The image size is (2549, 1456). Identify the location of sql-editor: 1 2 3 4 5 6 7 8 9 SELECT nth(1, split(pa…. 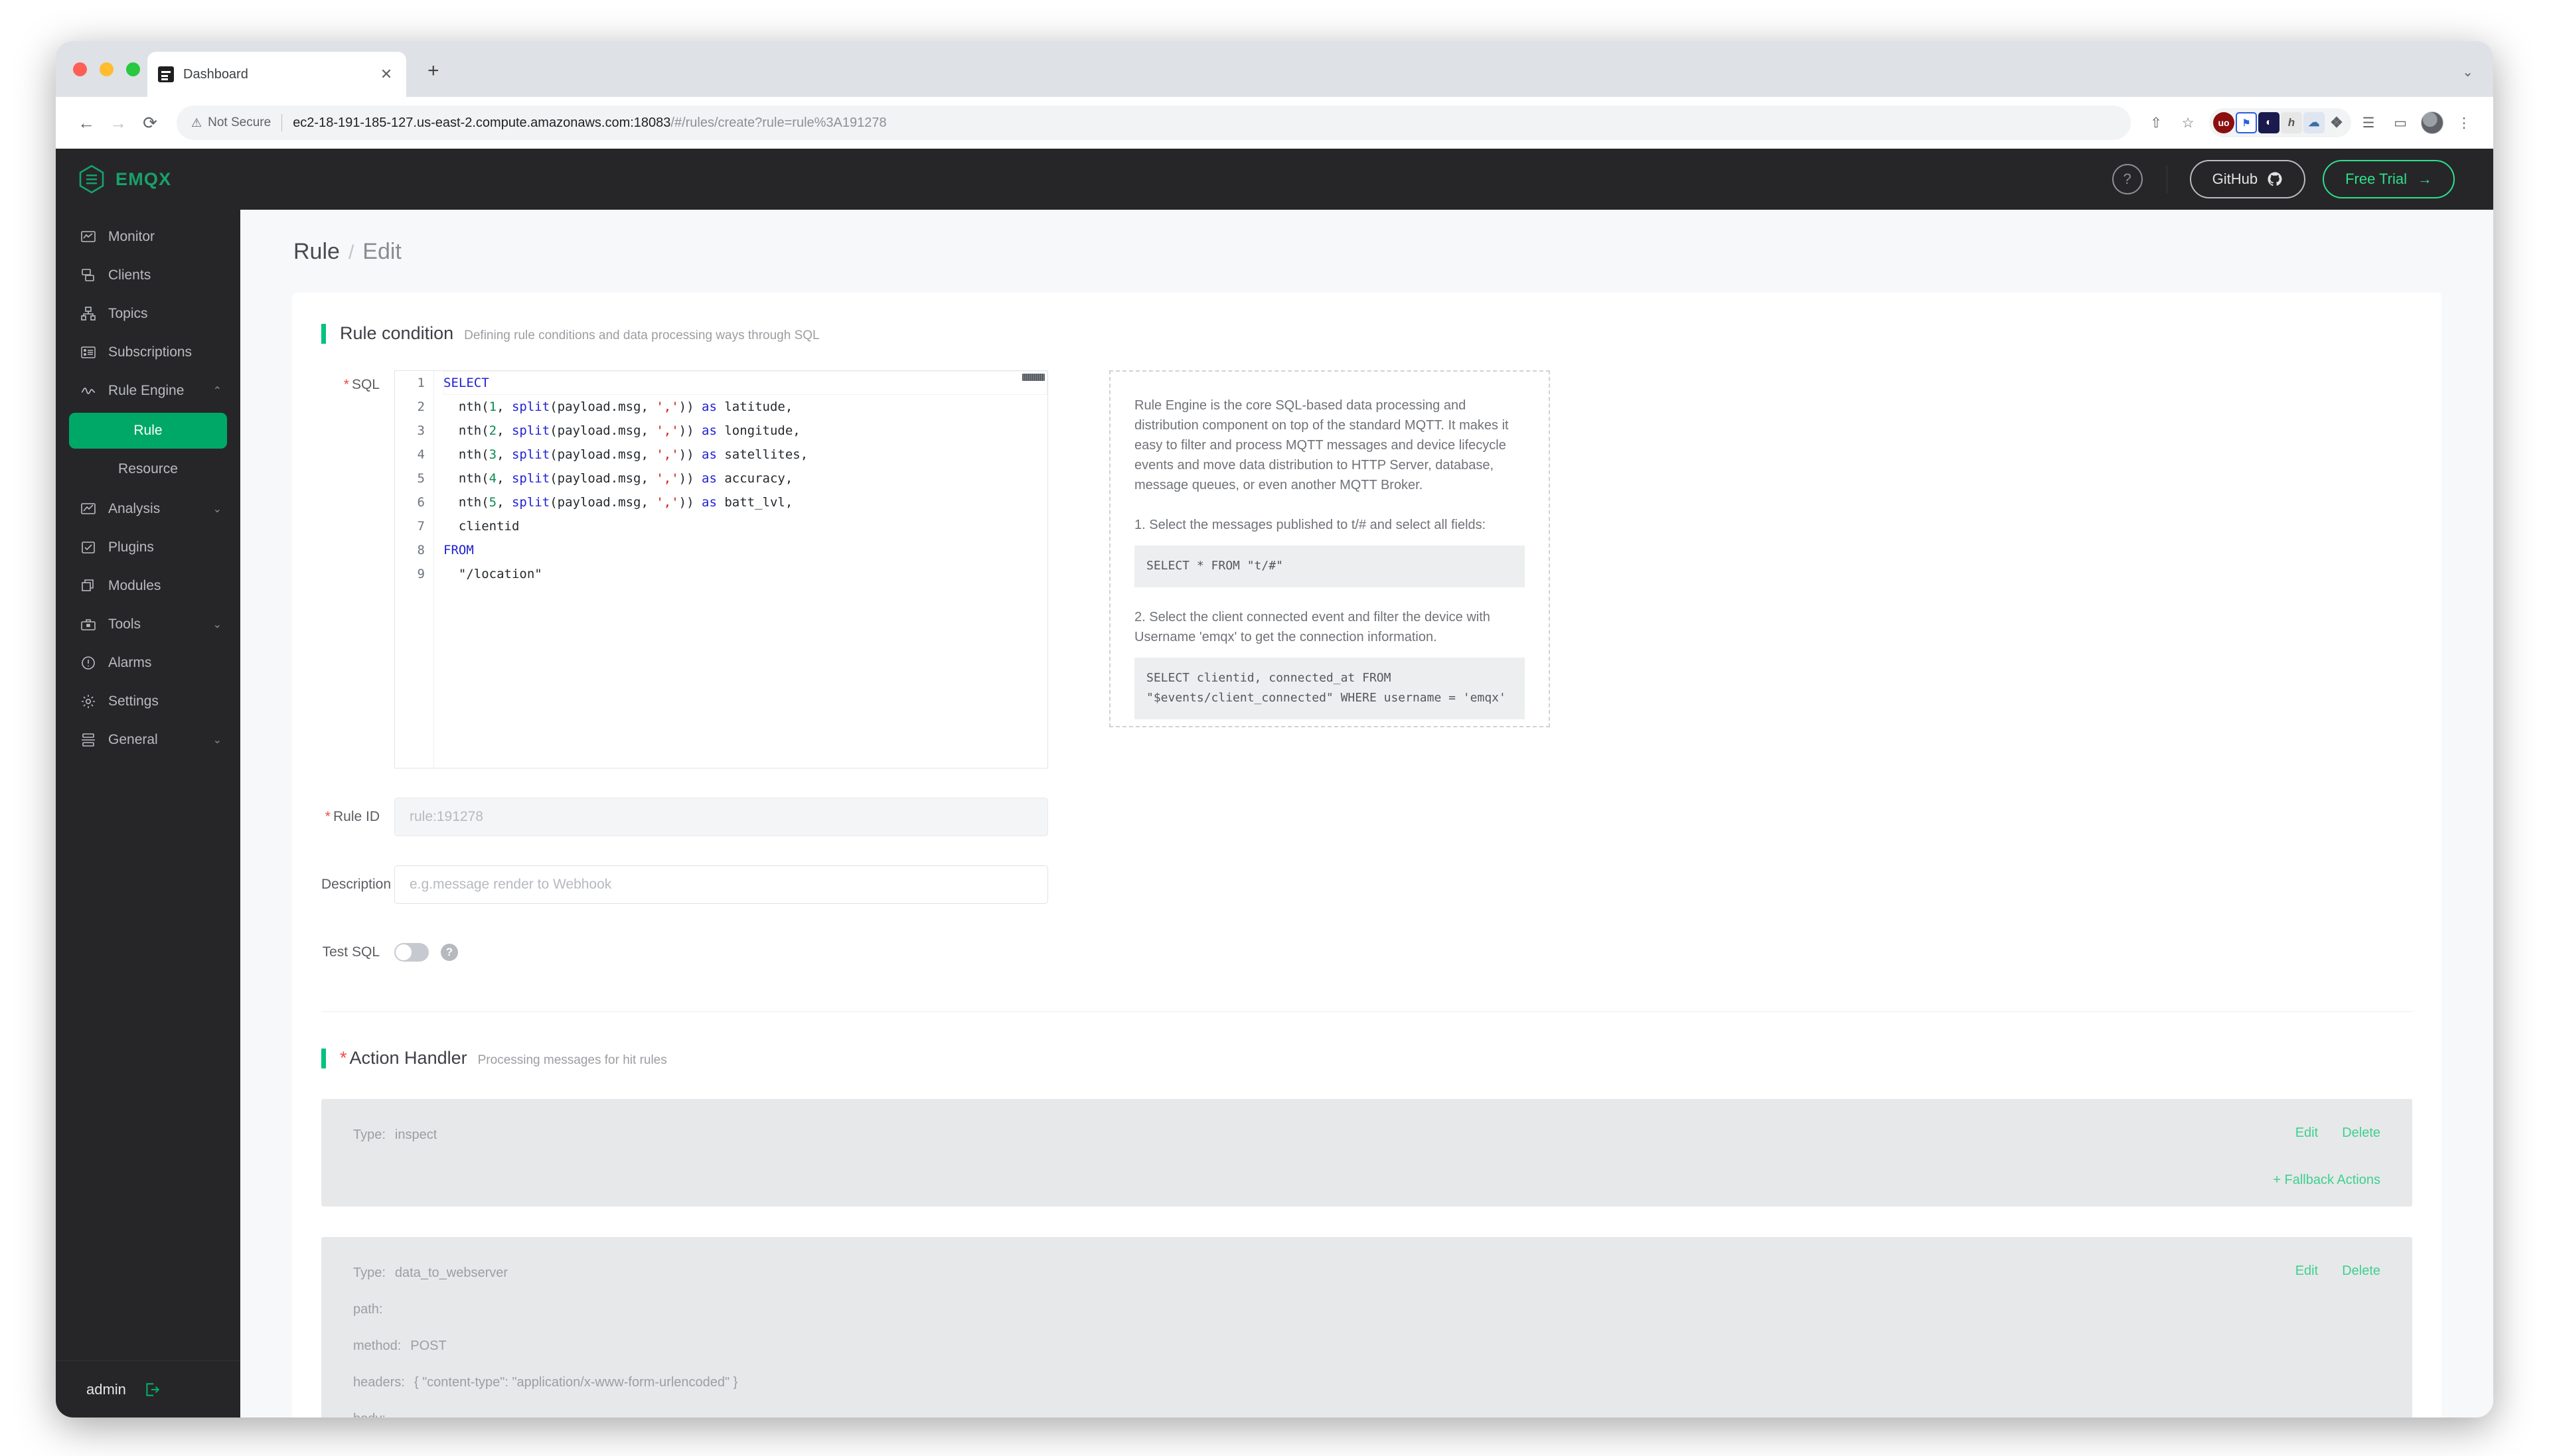
(721, 569).